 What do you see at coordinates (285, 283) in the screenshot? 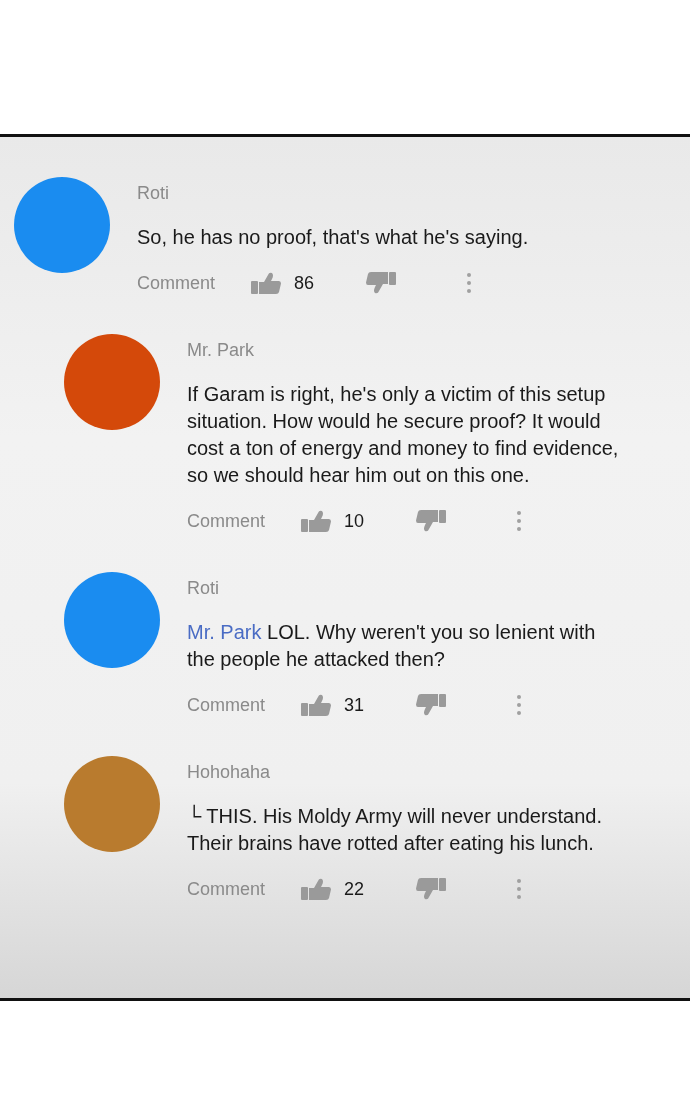
I see `like-button: 86` at bounding box center [285, 283].